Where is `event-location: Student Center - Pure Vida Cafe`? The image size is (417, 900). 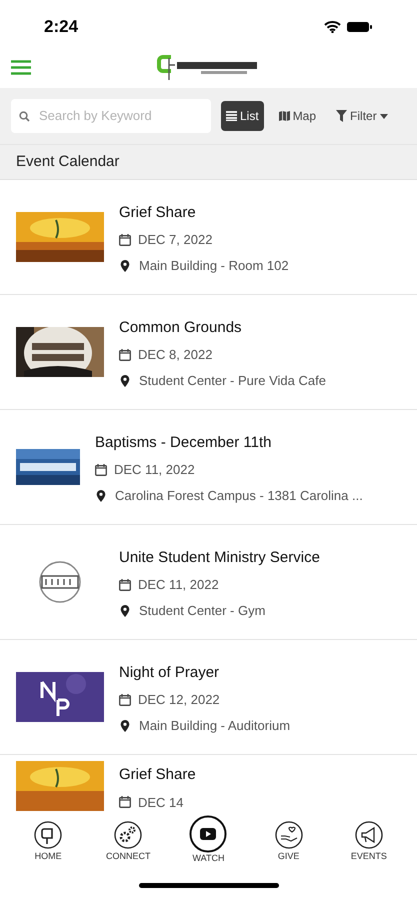 event-location: Student Center - Pure Vida Cafe is located at coordinates (232, 381).